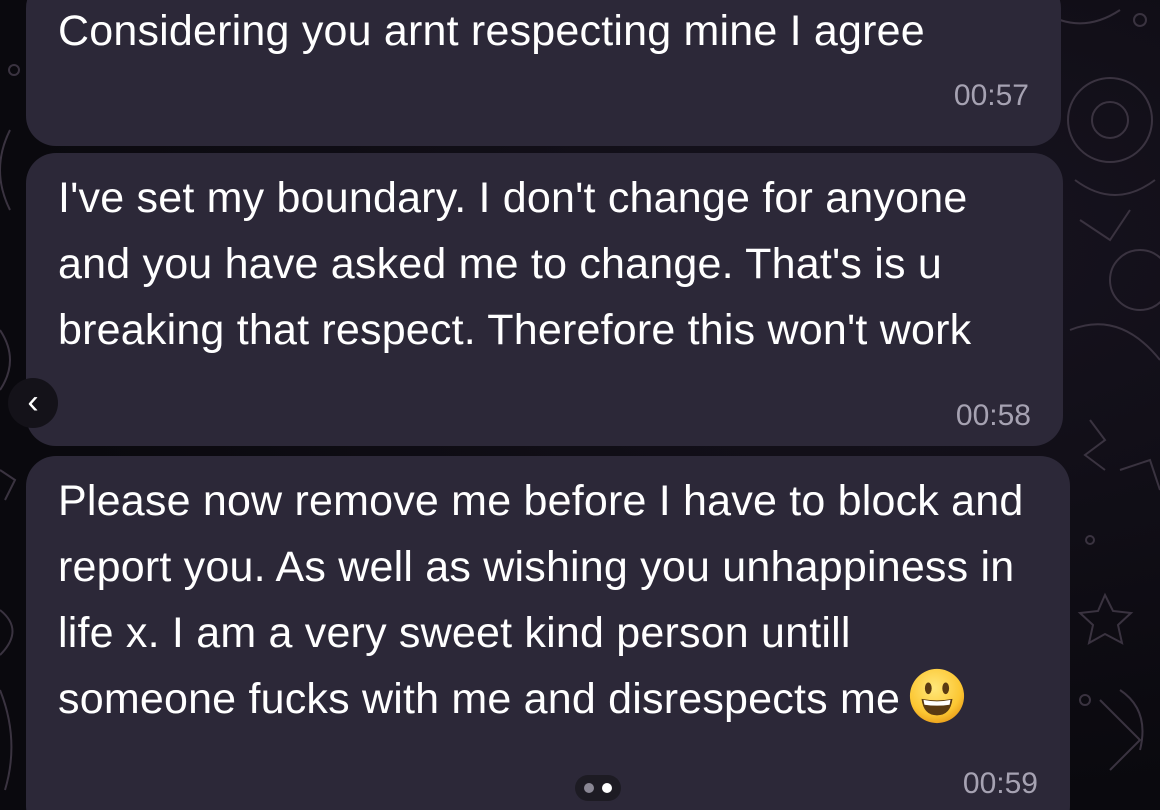 The height and width of the screenshot is (810, 1160). Describe the element at coordinates (993, 415) in the screenshot. I see `message-timestamp: 00:58` at that location.